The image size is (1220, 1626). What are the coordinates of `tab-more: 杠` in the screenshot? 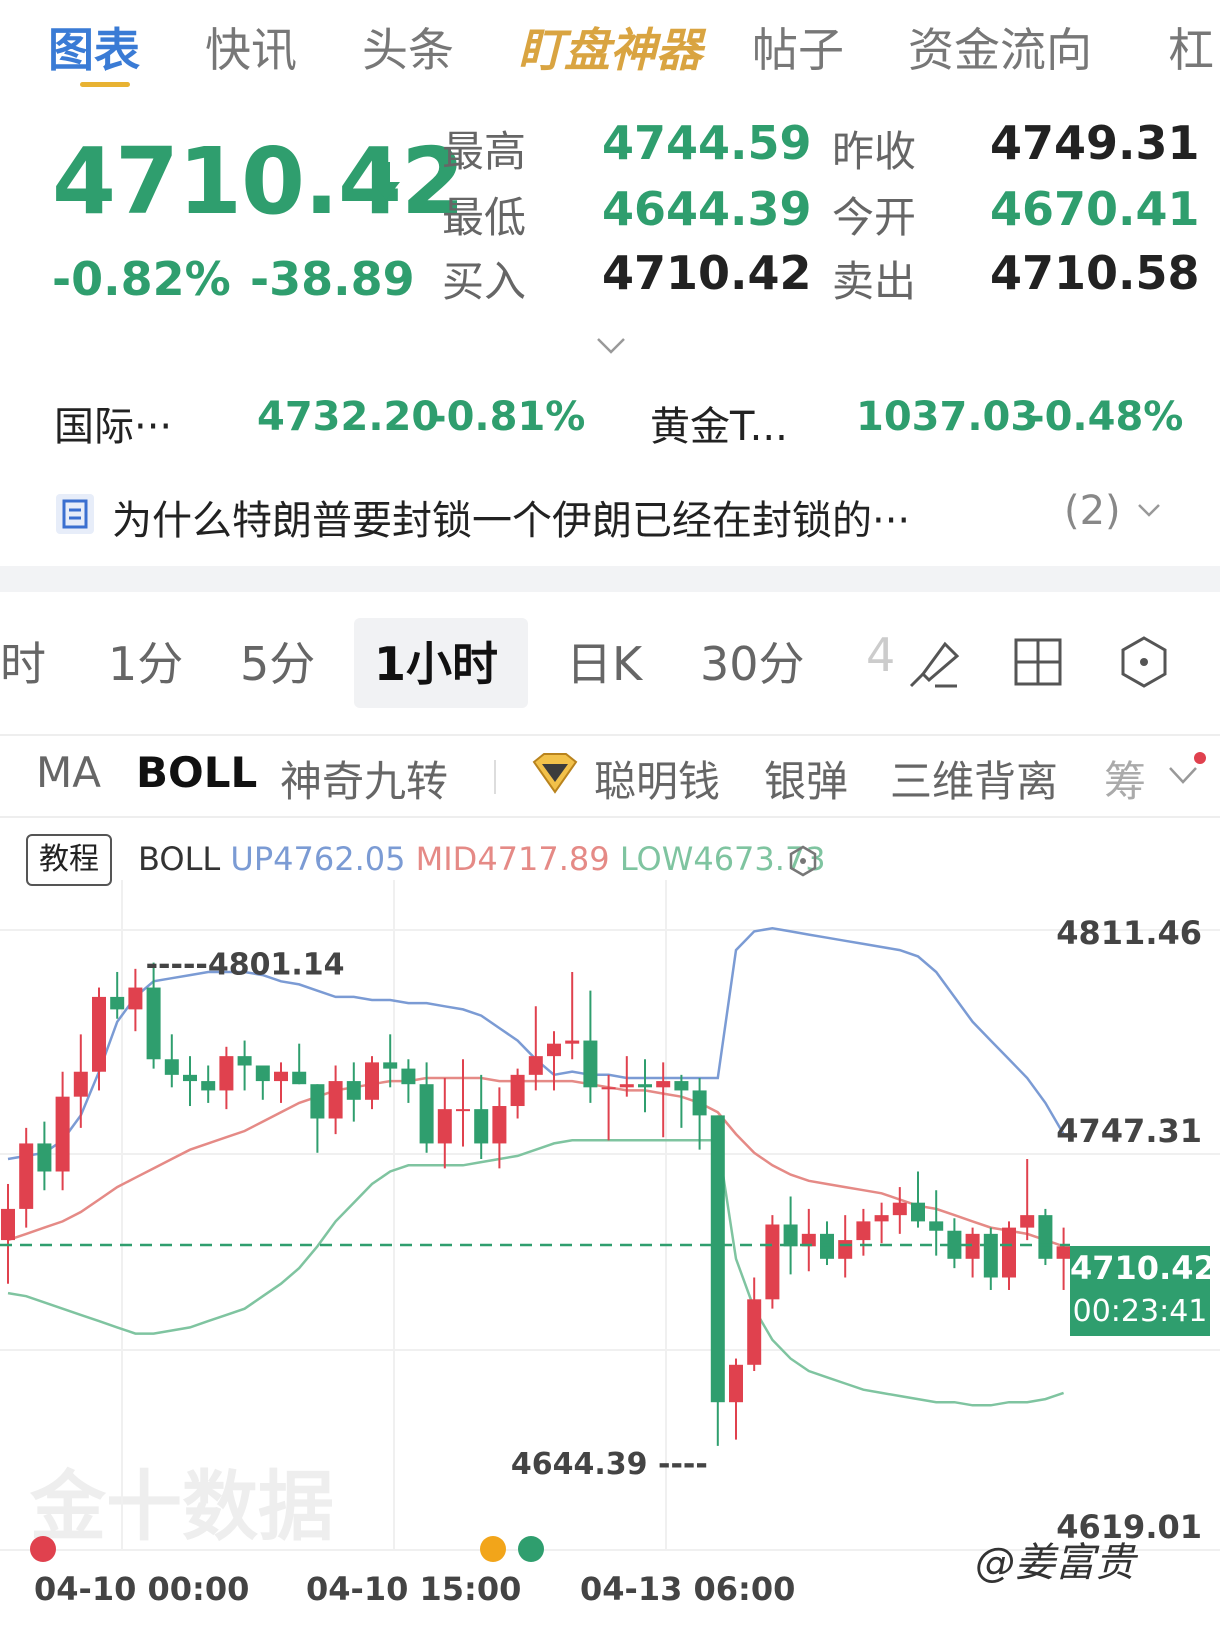 It's located at (1191, 47).